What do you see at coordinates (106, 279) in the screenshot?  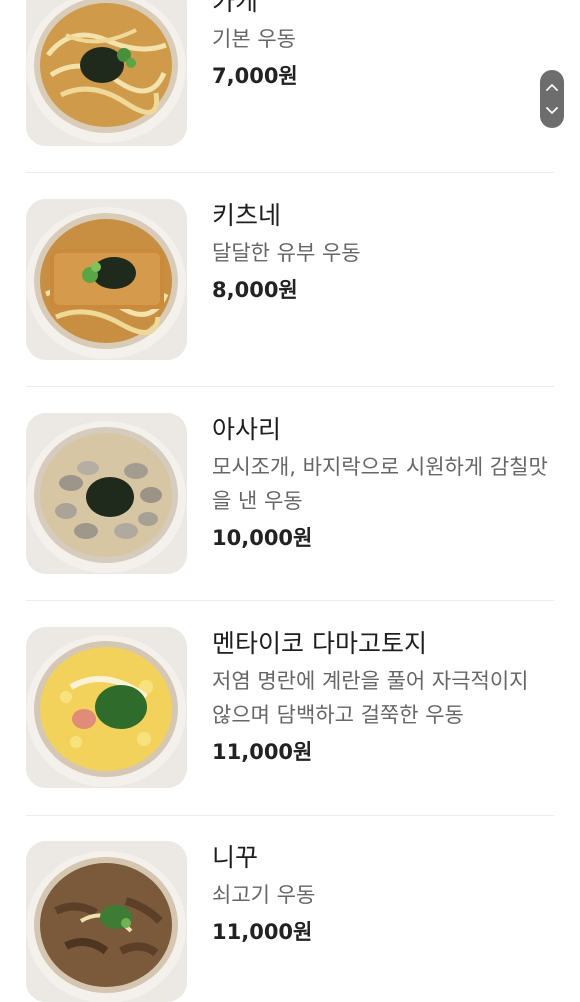 I see `udon-bowl-kitsune-icon` at bounding box center [106, 279].